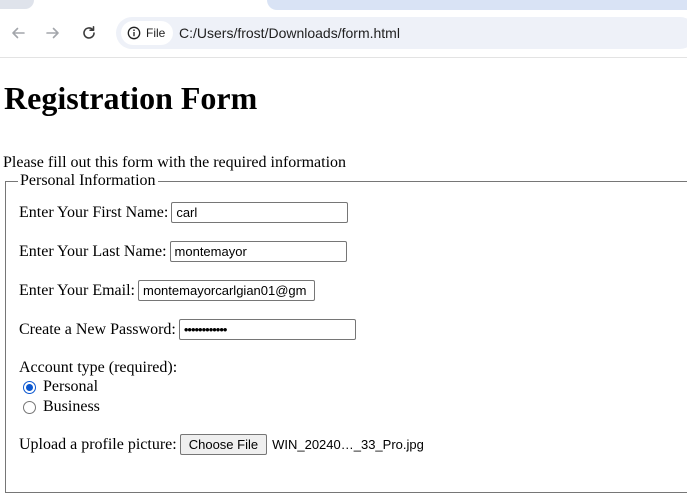 The image size is (687, 493). Describe the element at coordinates (88, 180) in the screenshot. I see `fieldset-legend: Personal Information` at that location.